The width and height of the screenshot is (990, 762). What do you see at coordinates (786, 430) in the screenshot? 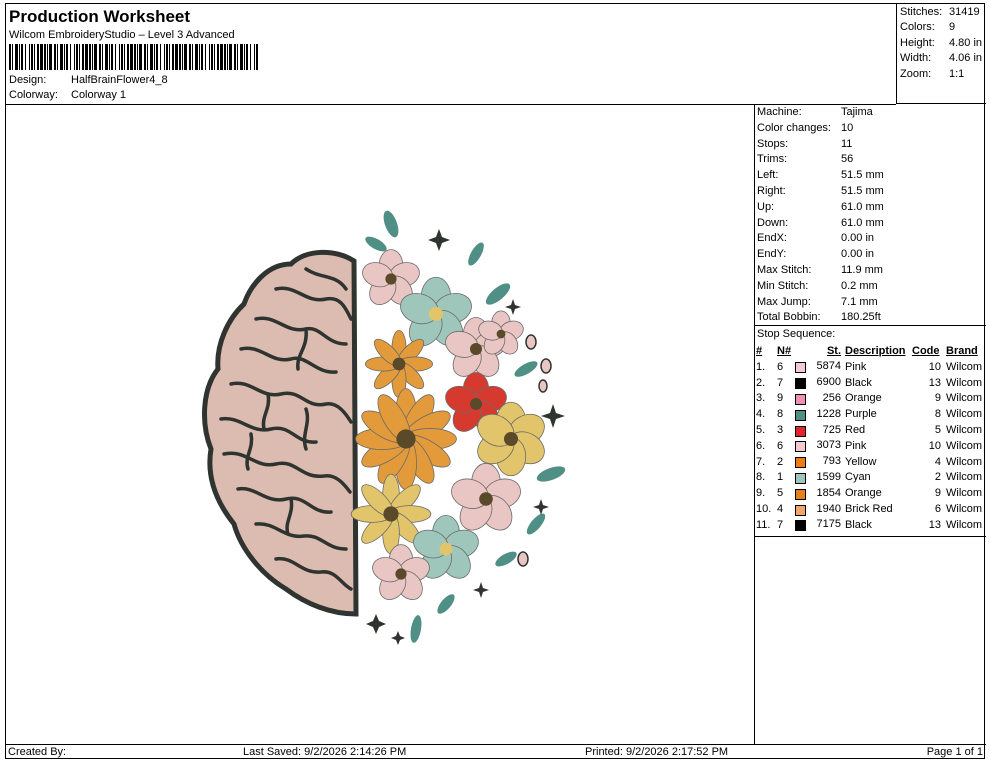
I see `needle-number: 3` at bounding box center [786, 430].